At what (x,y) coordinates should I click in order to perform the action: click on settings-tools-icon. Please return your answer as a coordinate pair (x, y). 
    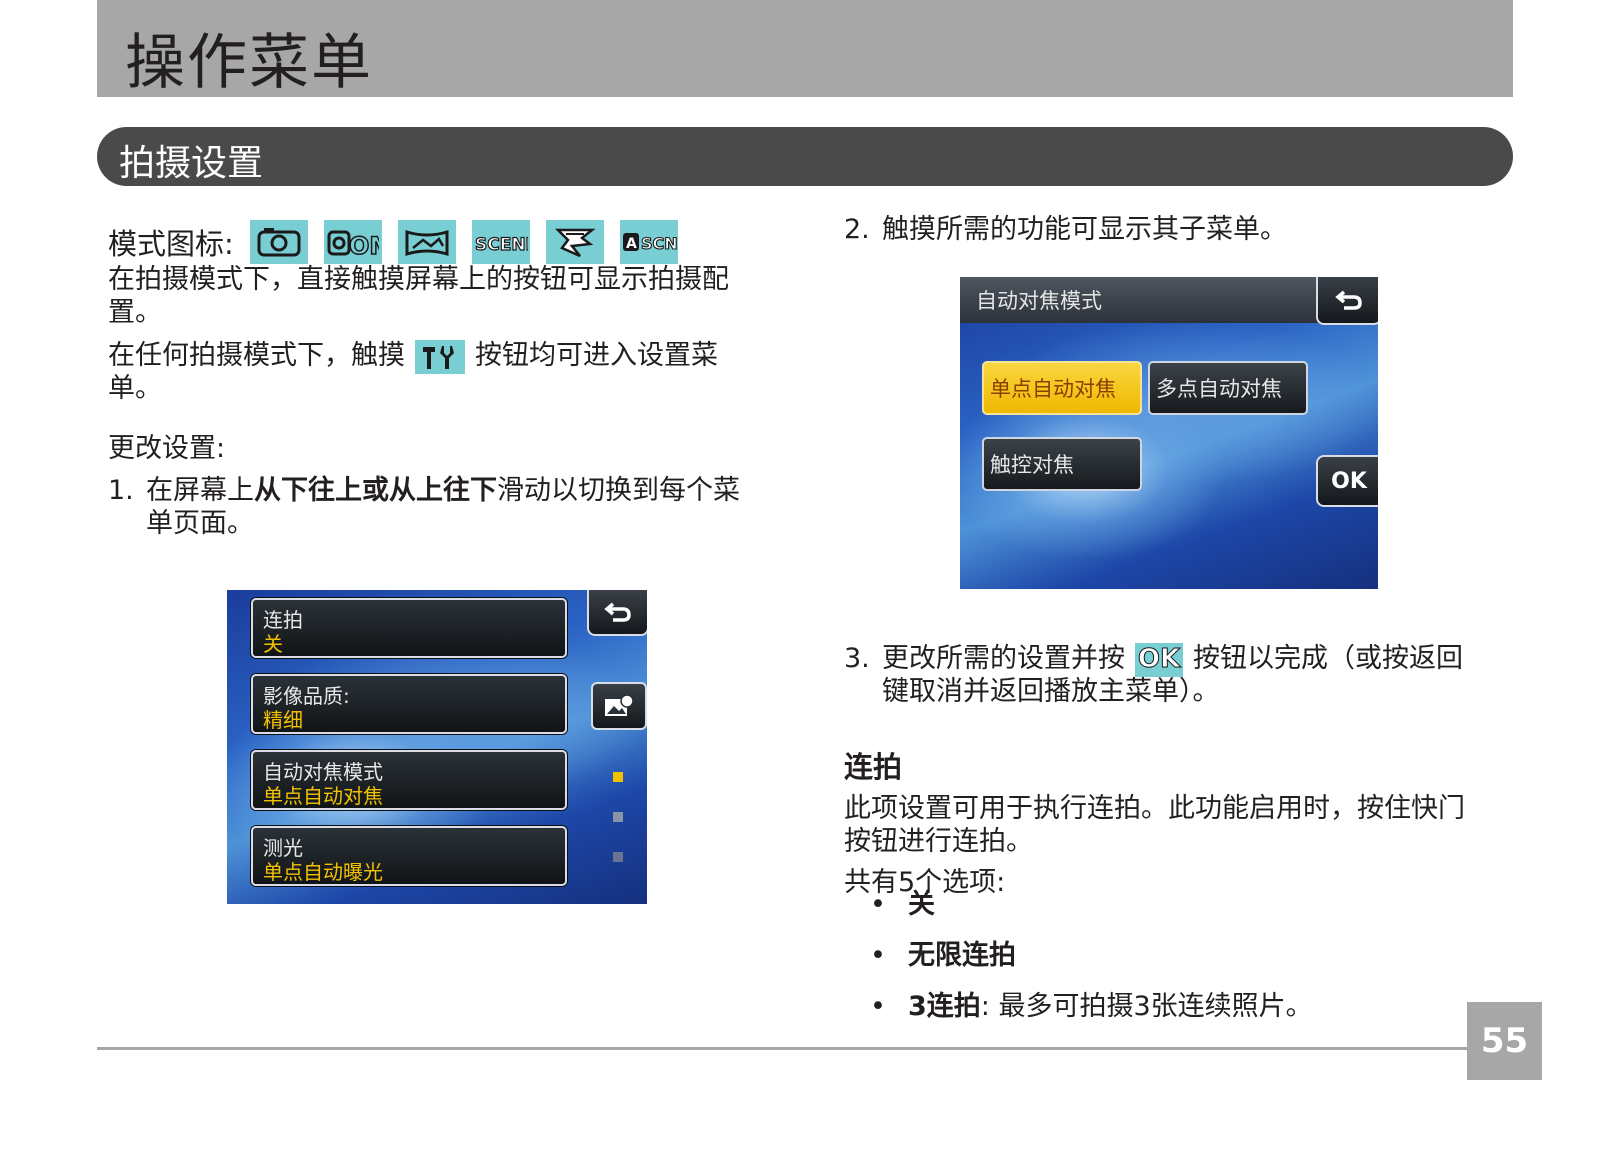
    Looking at the image, I should click on (440, 356).